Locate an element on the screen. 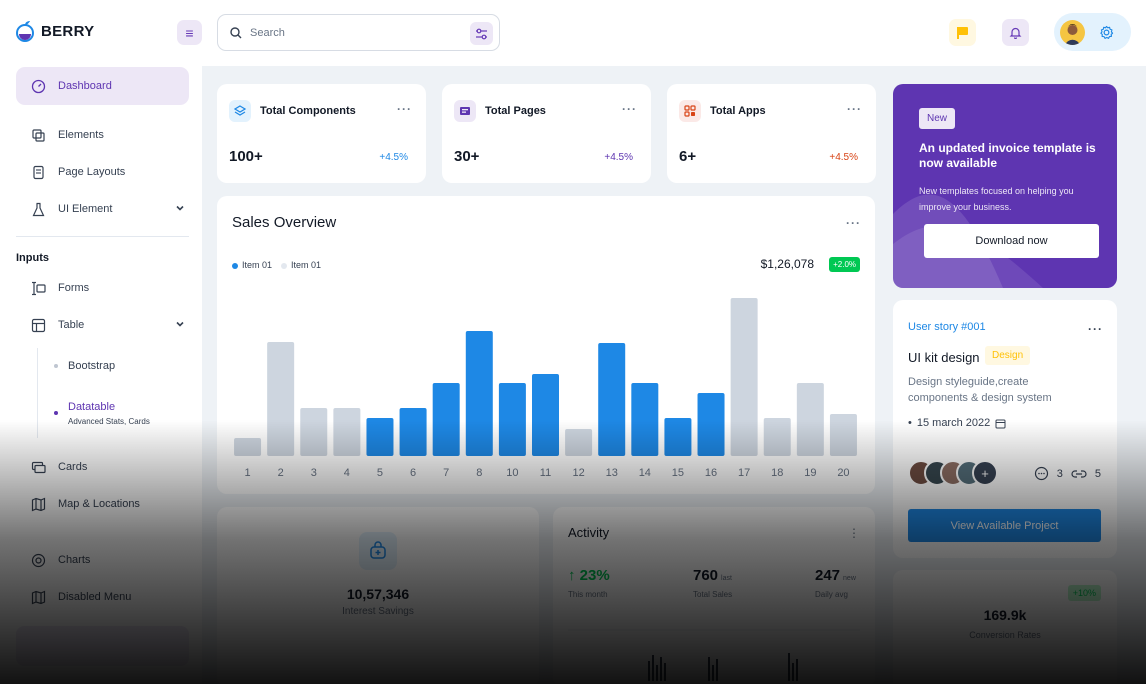  activity-mini-chart is located at coordinates (714, 655).